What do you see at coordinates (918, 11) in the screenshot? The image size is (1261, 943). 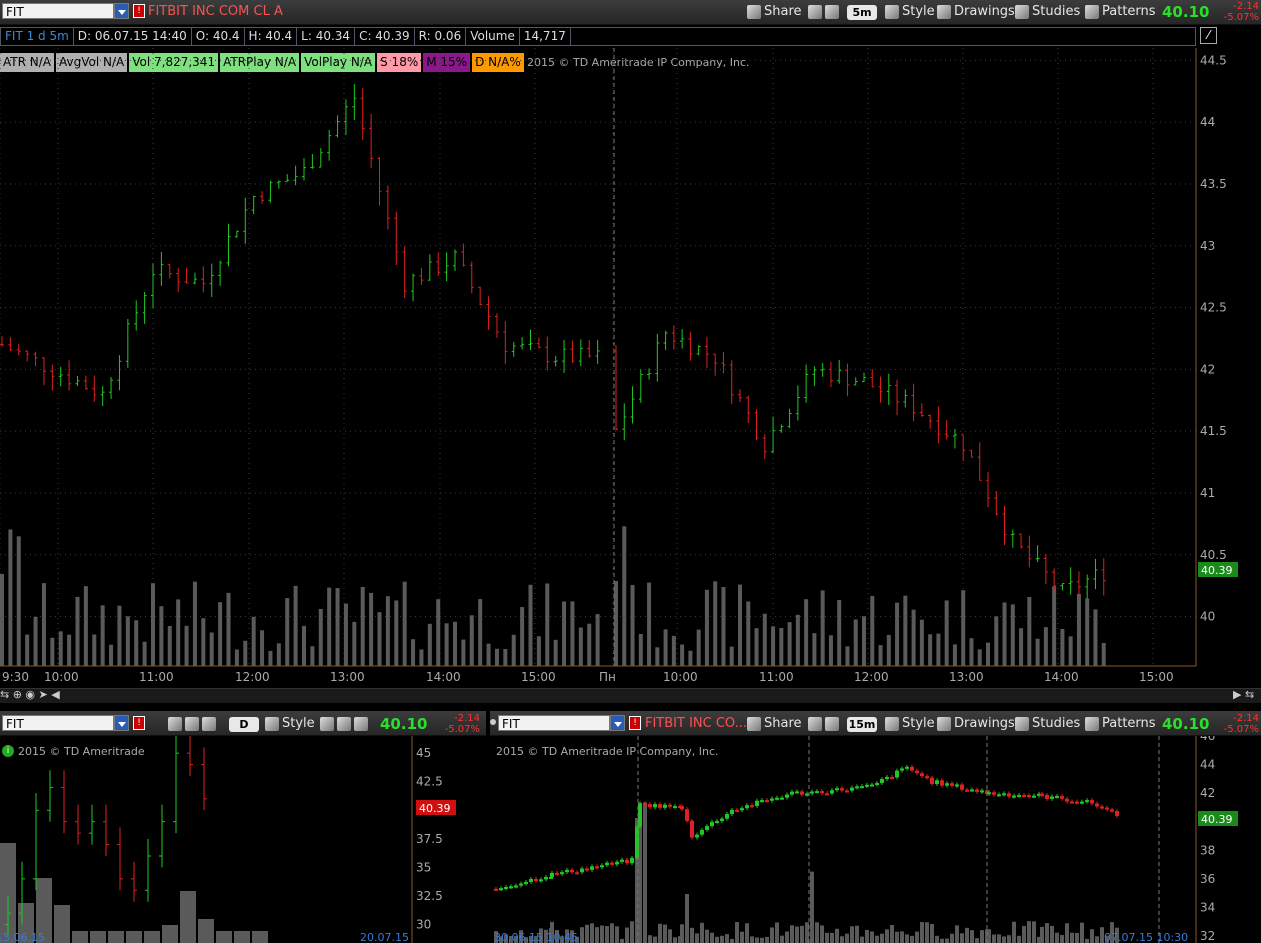 I see `style-label: Style` at bounding box center [918, 11].